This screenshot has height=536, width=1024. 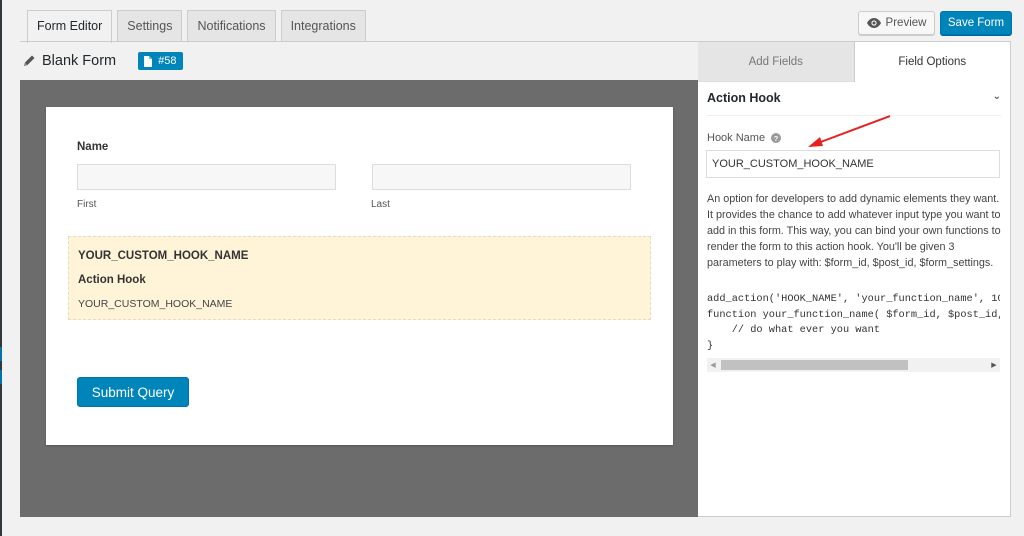 I want to click on last-sublabel: Last, so click(x=380, y=204).